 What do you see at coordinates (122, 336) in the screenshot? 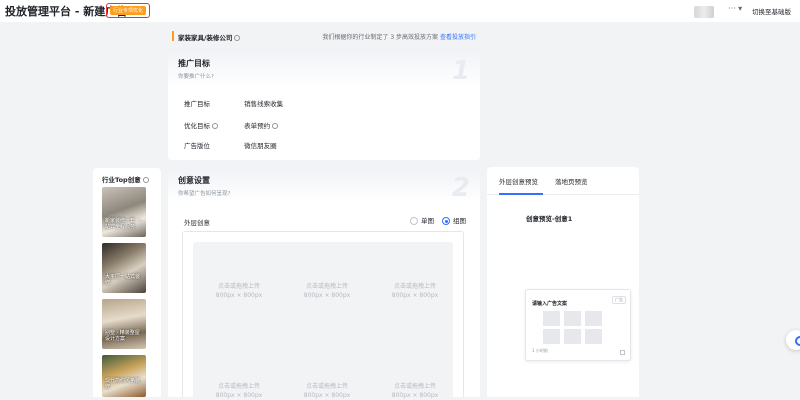
I see `thumbnail-caption: 别墅 · 精装整屋 设计方案` at bounding box center [122, 336].